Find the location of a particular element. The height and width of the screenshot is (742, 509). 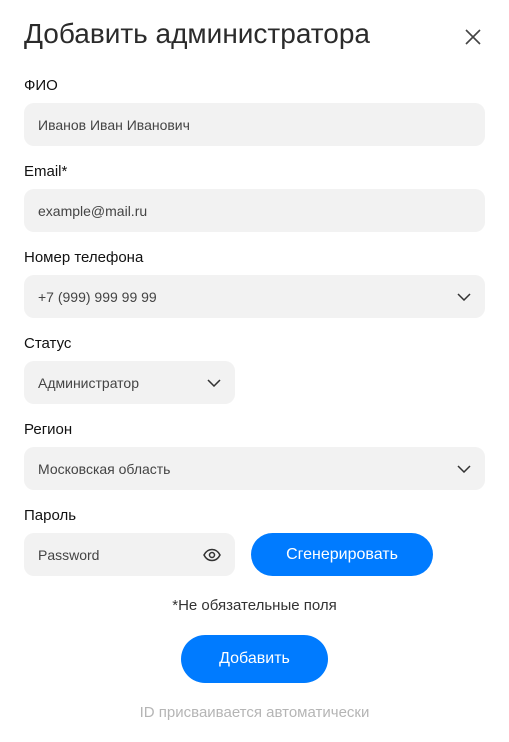

region-label: Регион is located at coordinates (48, 429).